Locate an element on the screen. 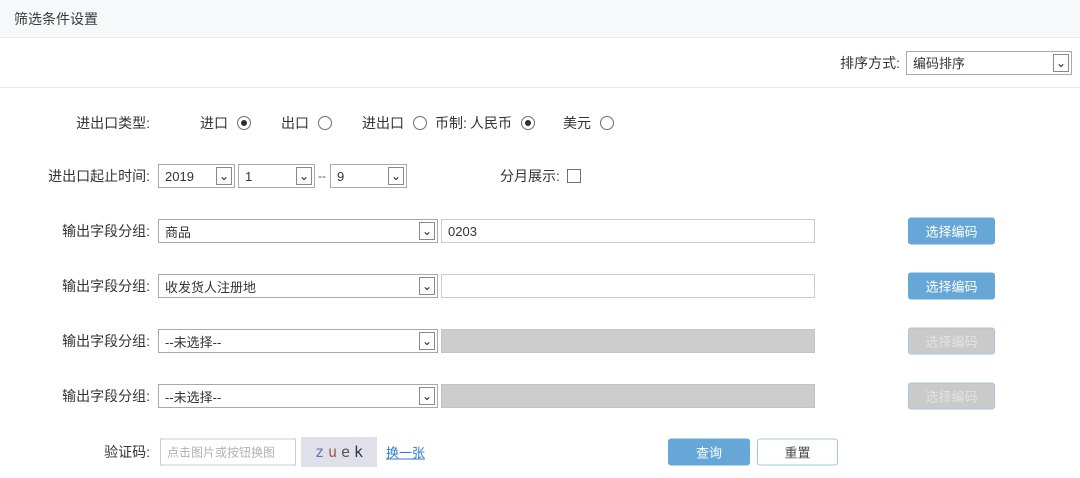 The height and width of the screenshot is (478, 1080). captcha-letter: u is located at coordinates (334, 452).